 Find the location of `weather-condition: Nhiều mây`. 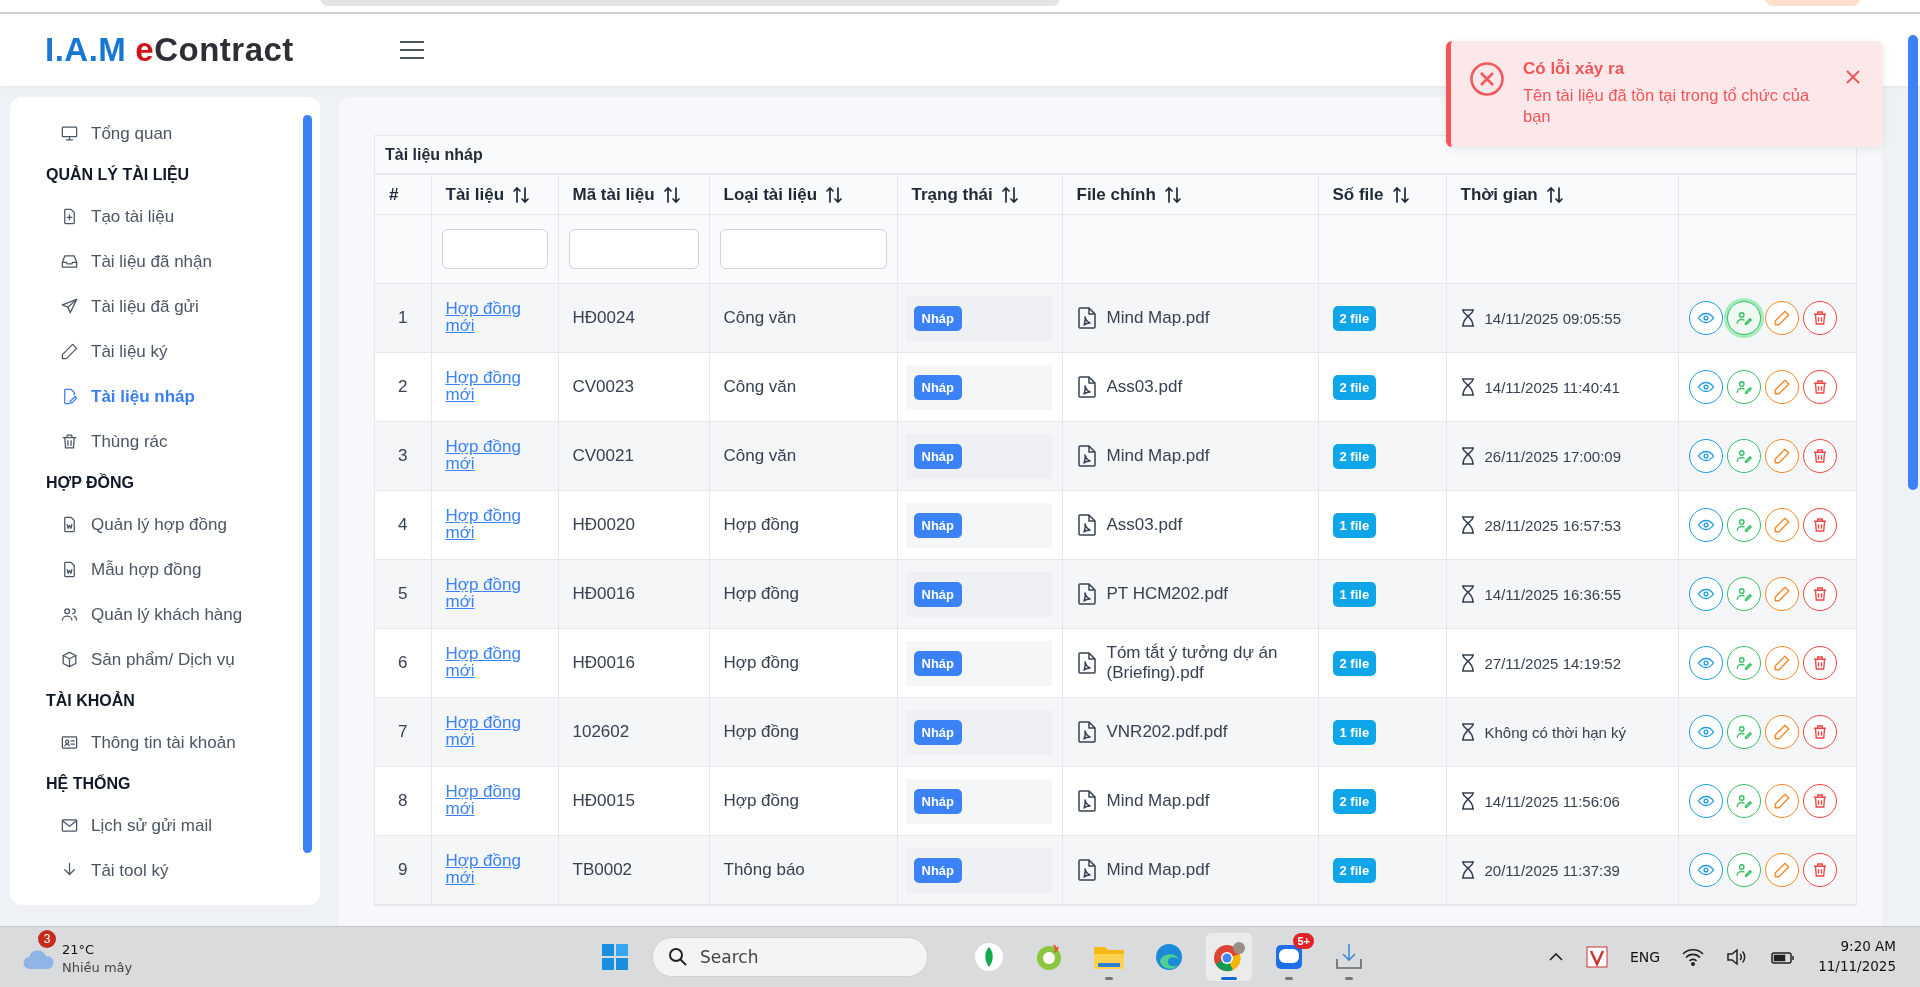

weather-condition: Nhiều mây is located at coordinates (97, 968).